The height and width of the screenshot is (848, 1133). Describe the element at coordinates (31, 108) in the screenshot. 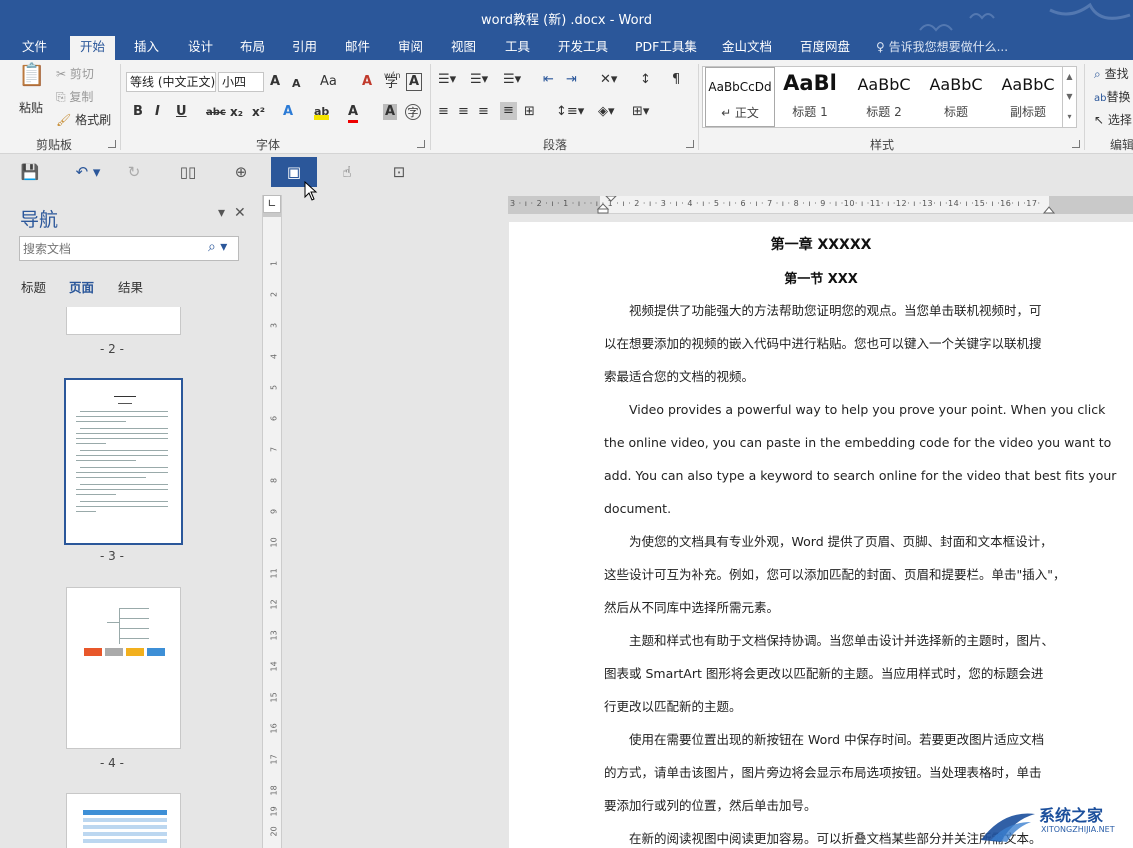

I see `paste-button: 粘贴` at that location.